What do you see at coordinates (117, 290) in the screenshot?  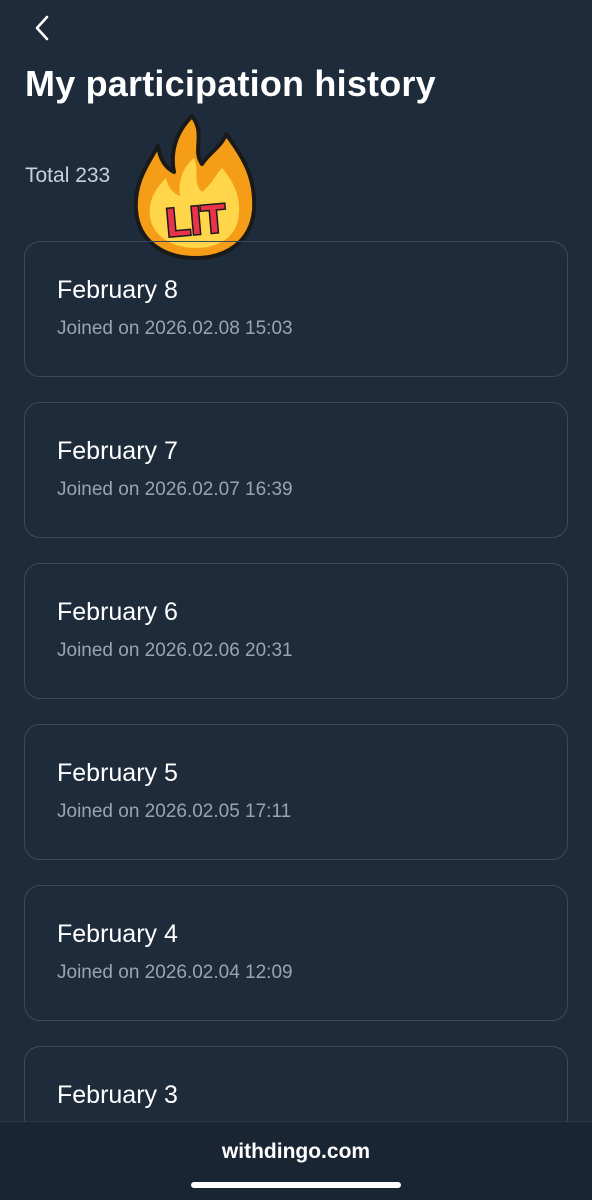 I see `history-date: February 8` at bounding box center [117, 290].